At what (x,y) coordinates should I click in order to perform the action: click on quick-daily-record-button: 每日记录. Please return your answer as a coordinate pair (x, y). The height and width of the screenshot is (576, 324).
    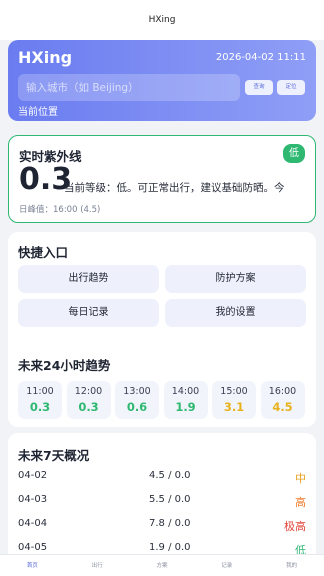
    Looking at the image, I should click on (88, 313).